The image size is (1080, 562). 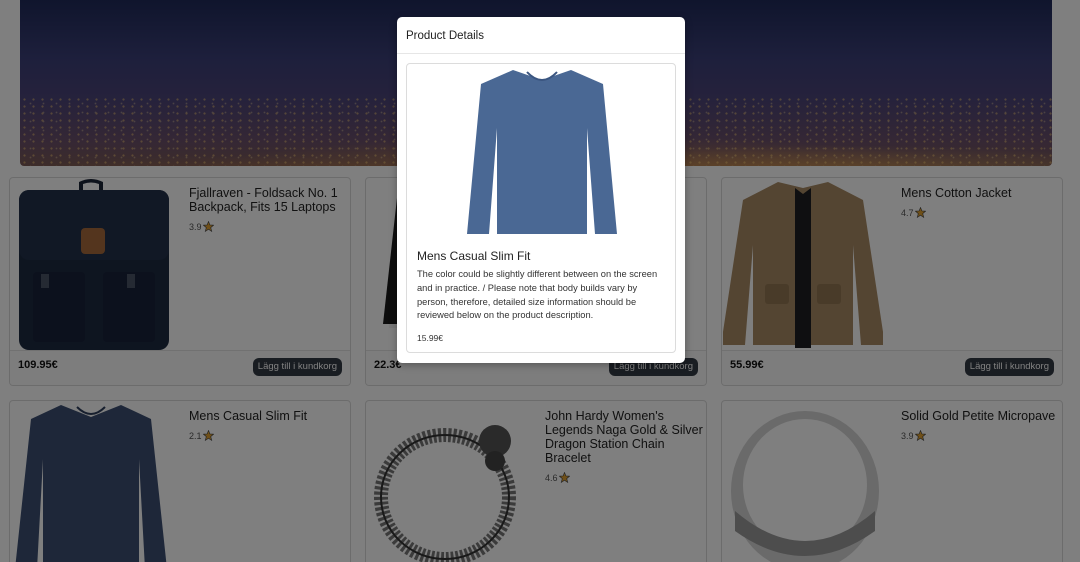 I want to click on modal-header: Product Details, so click(x=541, y=35).